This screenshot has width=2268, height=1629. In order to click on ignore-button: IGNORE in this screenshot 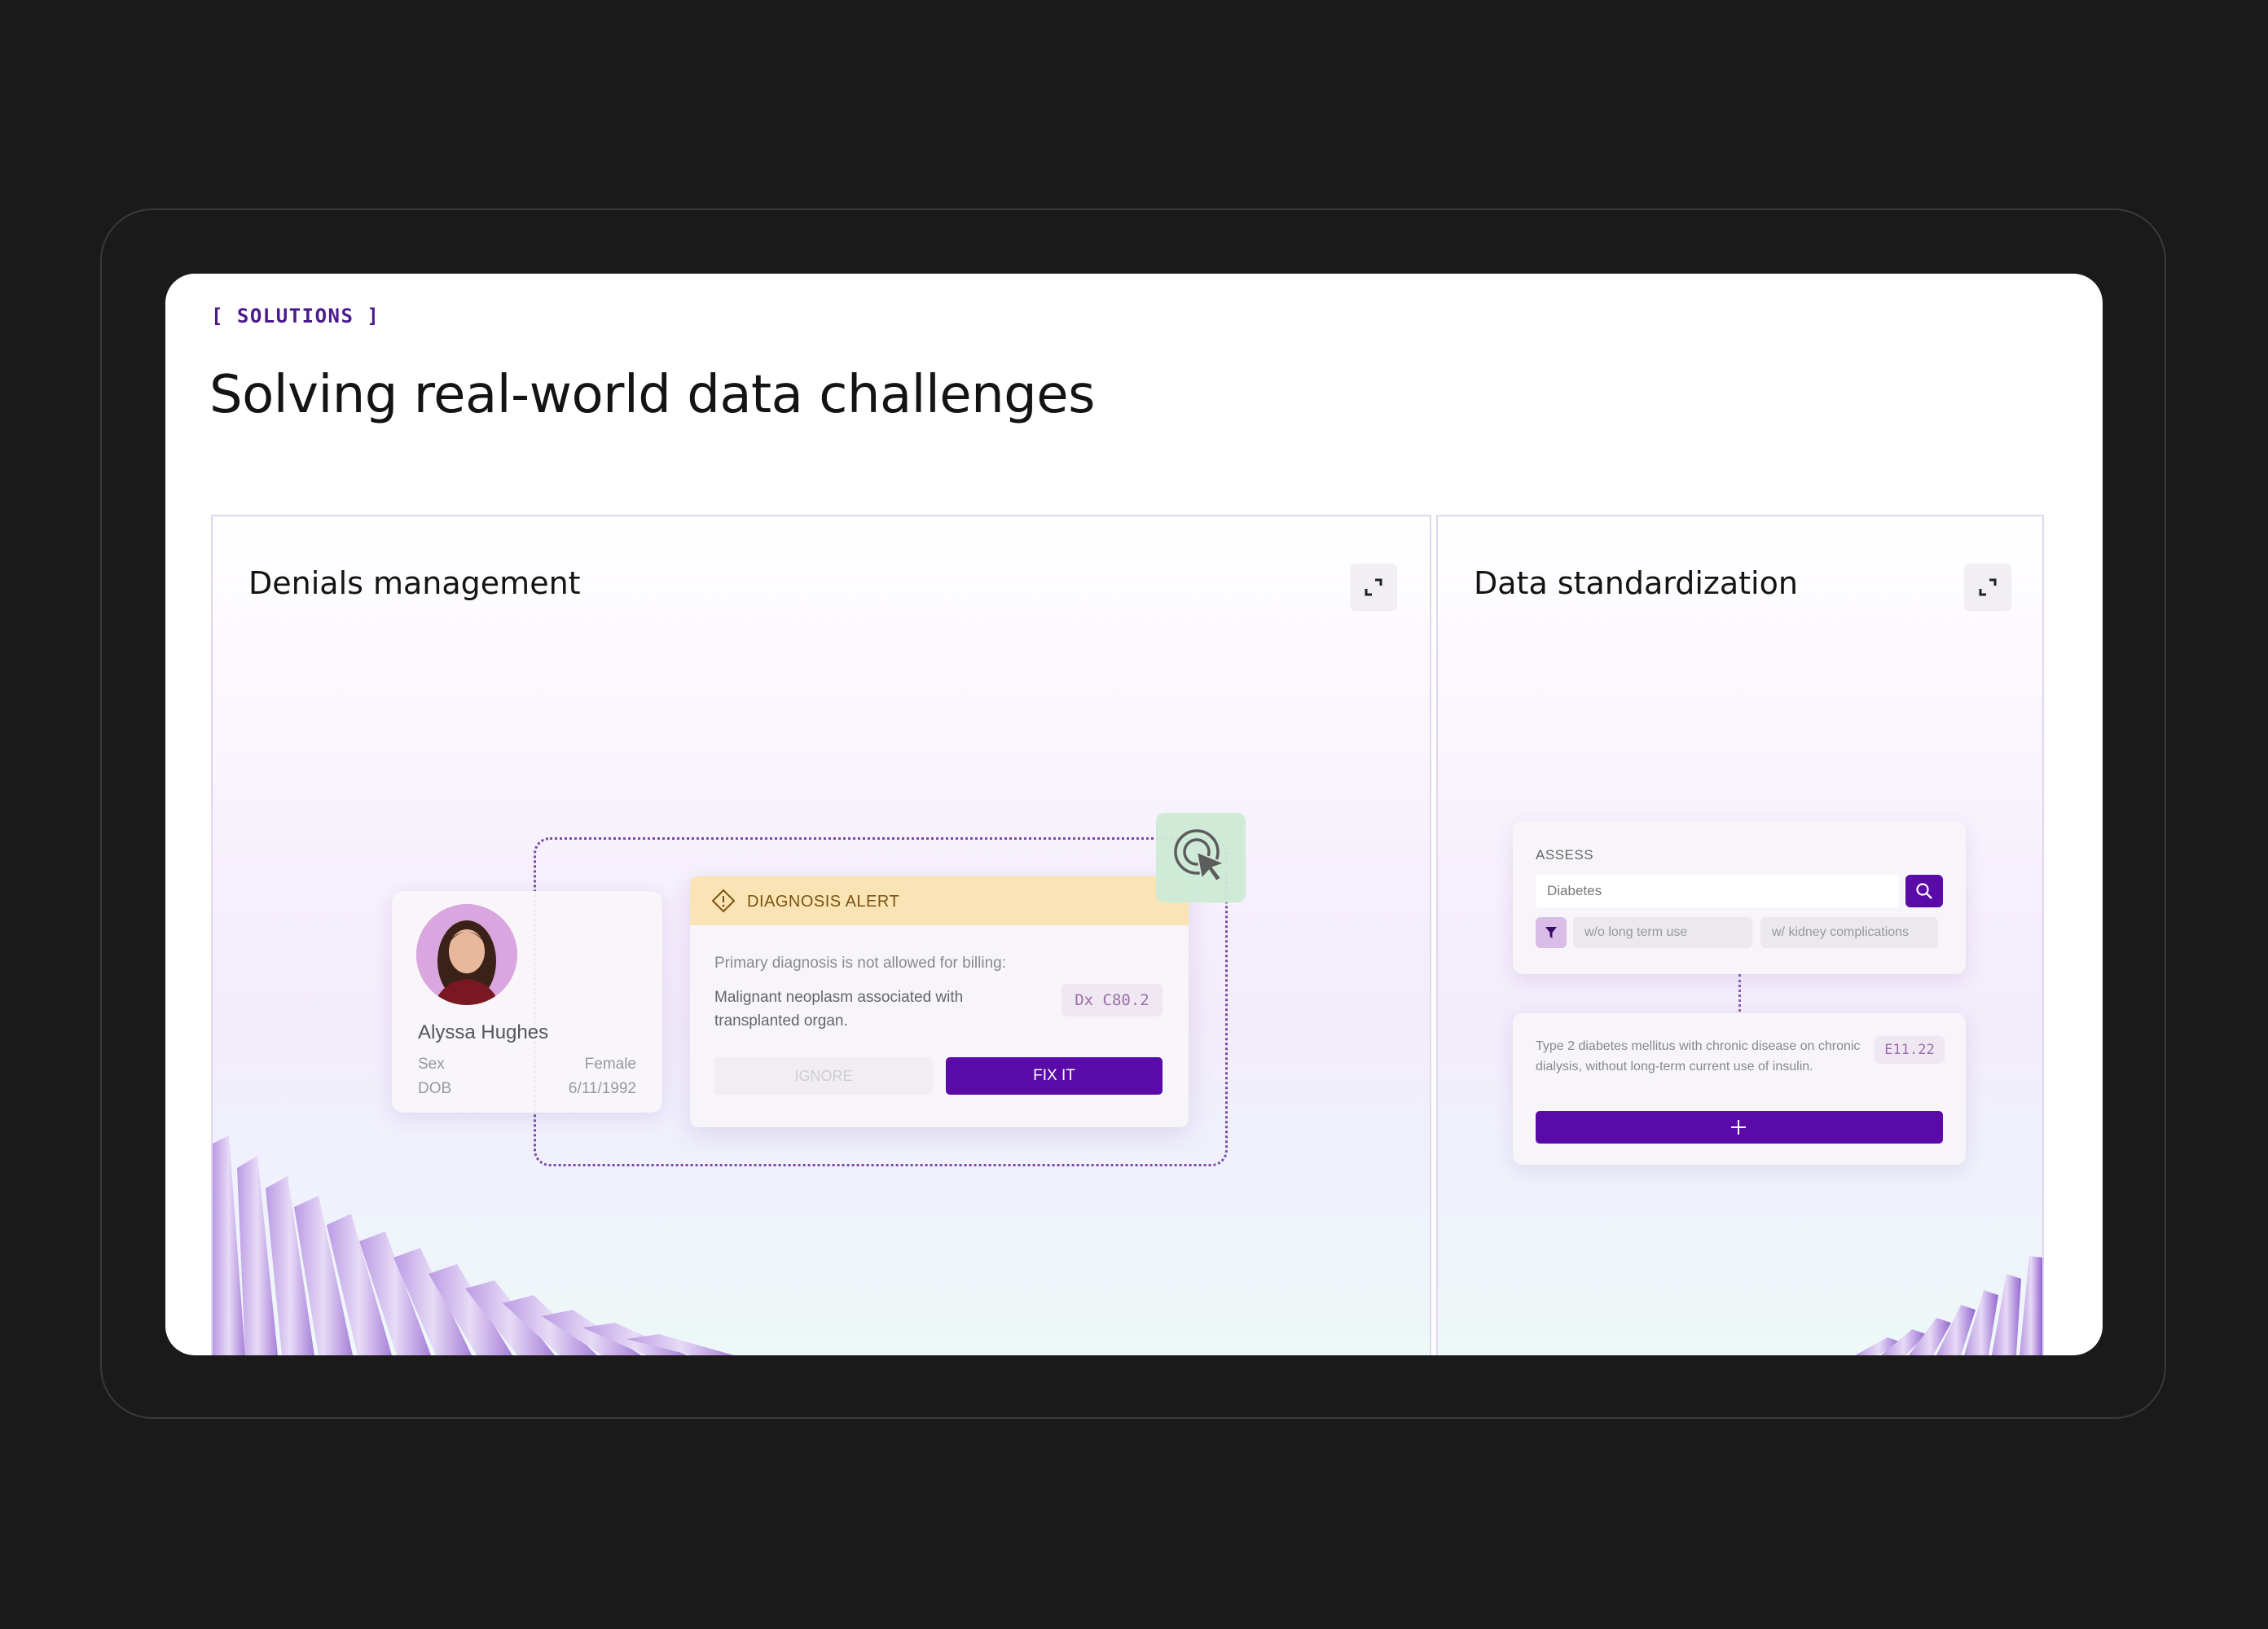, I will do `click(823, 1076)`.